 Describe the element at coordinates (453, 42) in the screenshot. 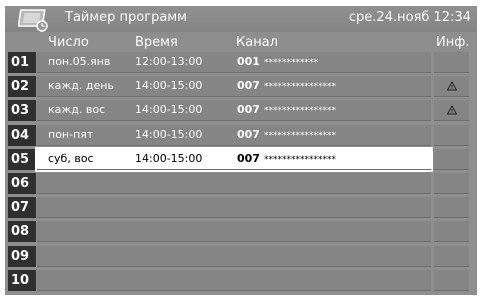

I see `column-info: Инф.` at that location.